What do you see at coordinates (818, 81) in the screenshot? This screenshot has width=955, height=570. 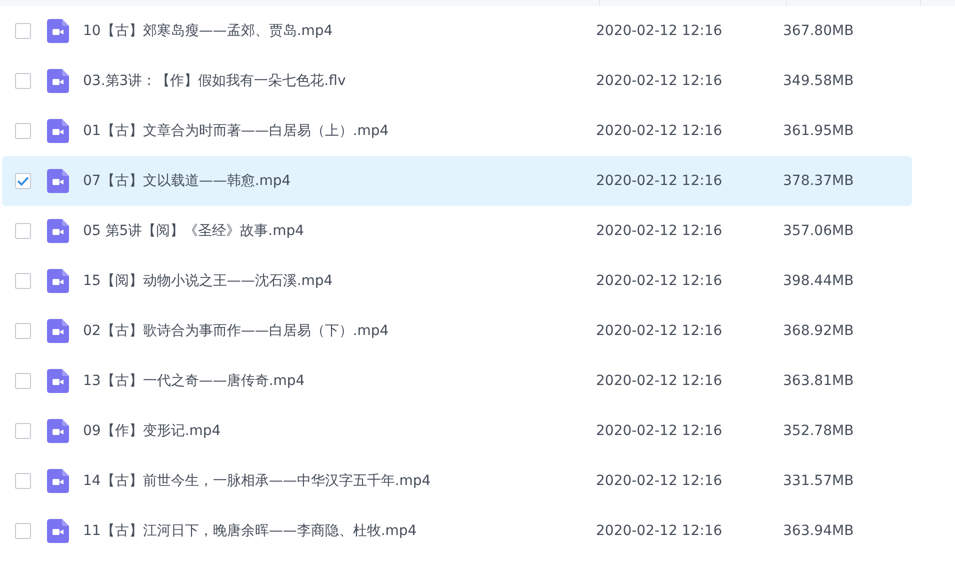 I see `file-size: 349.58MB` at bounding box center [818, 81].